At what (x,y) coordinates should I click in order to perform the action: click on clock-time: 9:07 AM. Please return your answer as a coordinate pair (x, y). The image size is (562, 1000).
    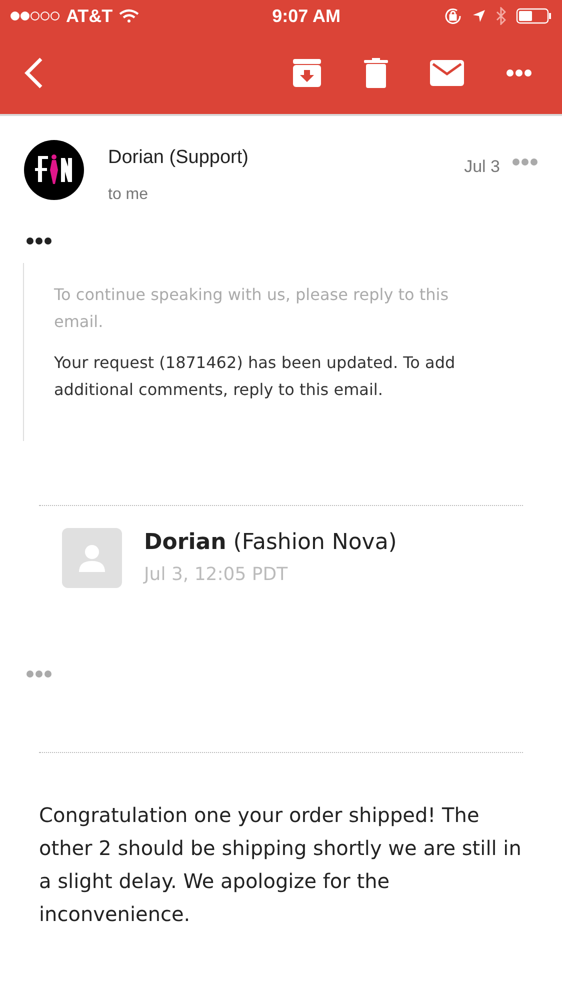
    Looking at the image, I should click on (306, 16).